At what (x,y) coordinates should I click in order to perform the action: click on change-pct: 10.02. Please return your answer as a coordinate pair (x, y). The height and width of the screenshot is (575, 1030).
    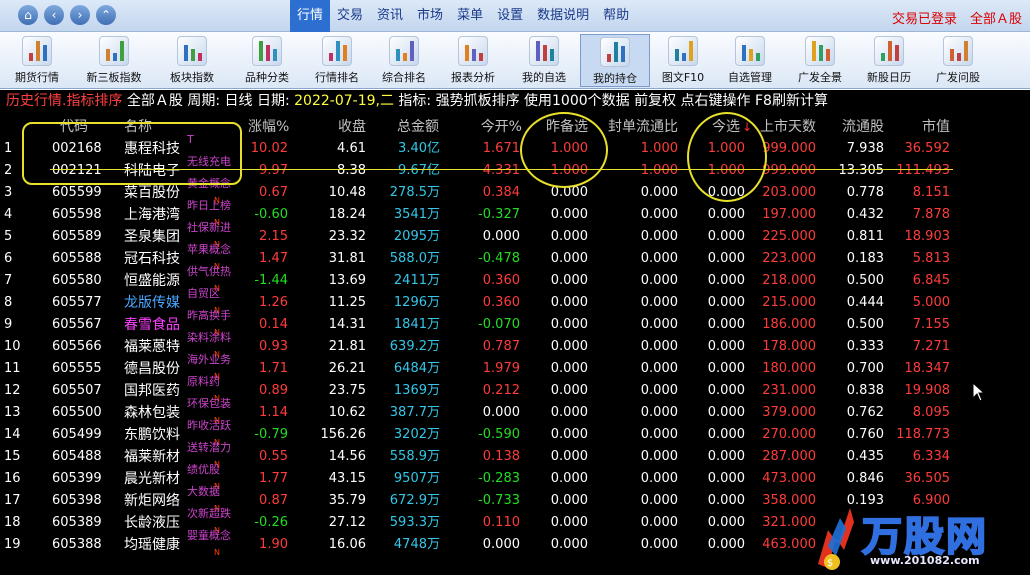
    Looking at the image, I should click on (269, 148).